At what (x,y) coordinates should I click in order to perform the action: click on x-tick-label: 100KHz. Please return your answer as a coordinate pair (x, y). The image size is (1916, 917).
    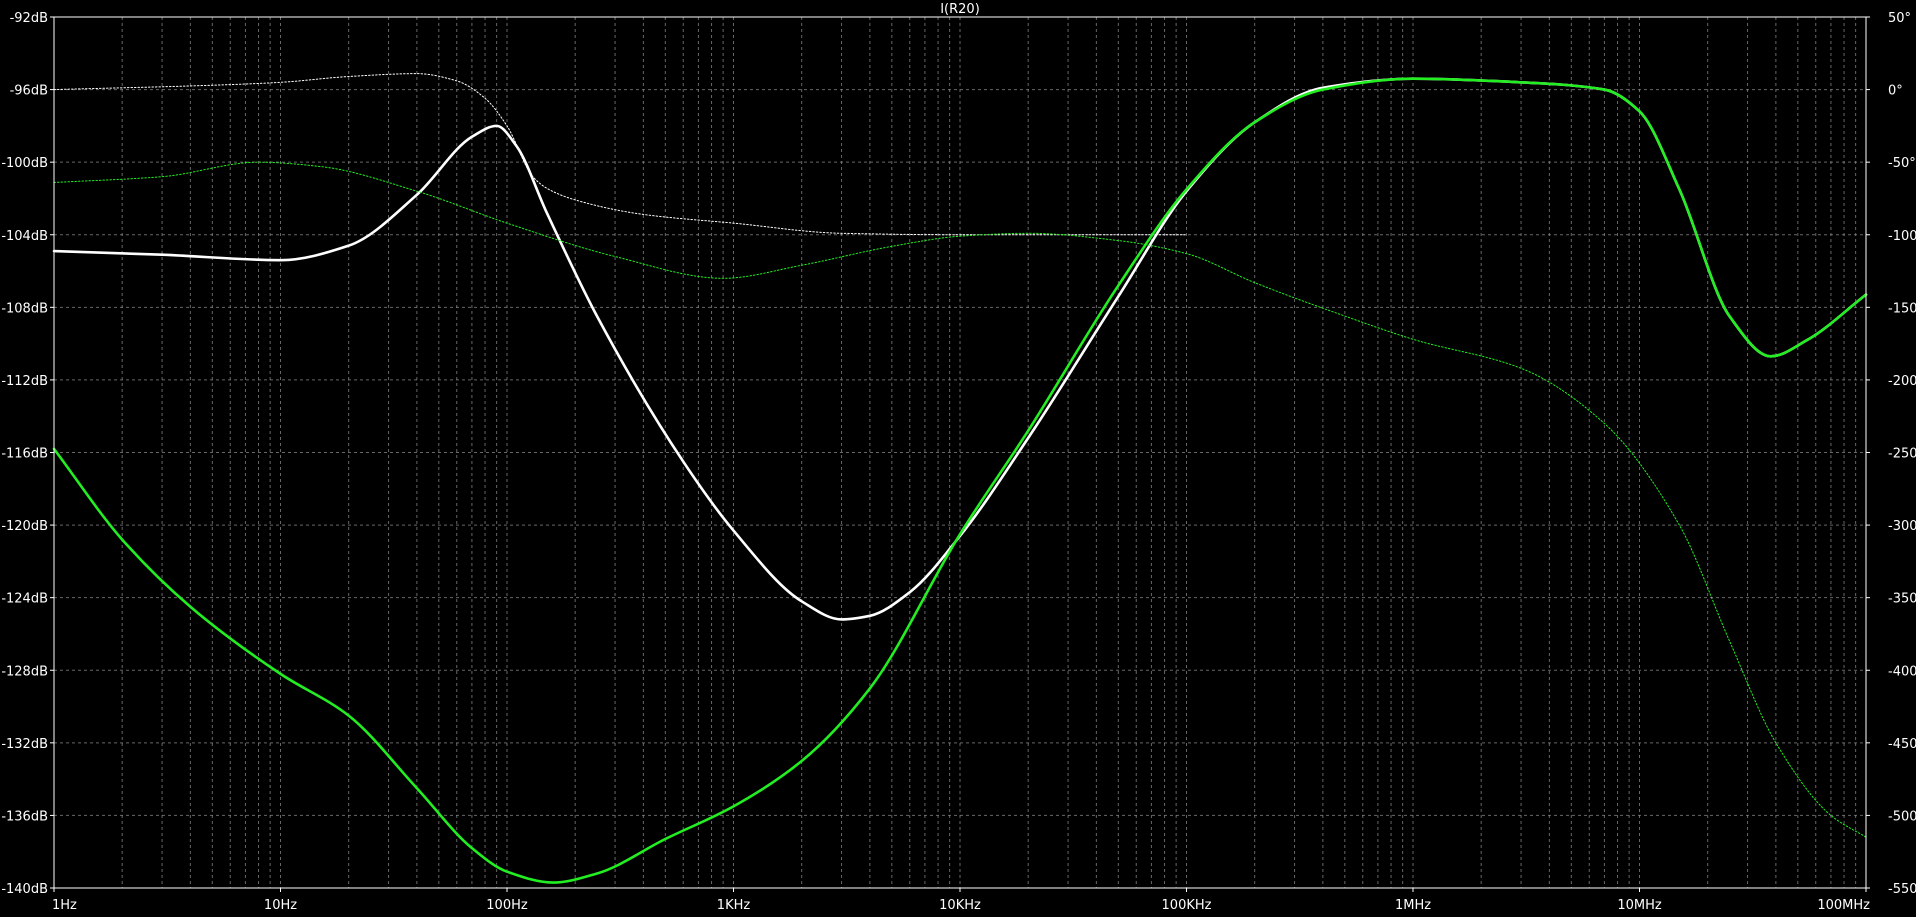
    Looking at the image, I should click on (1187, 905).